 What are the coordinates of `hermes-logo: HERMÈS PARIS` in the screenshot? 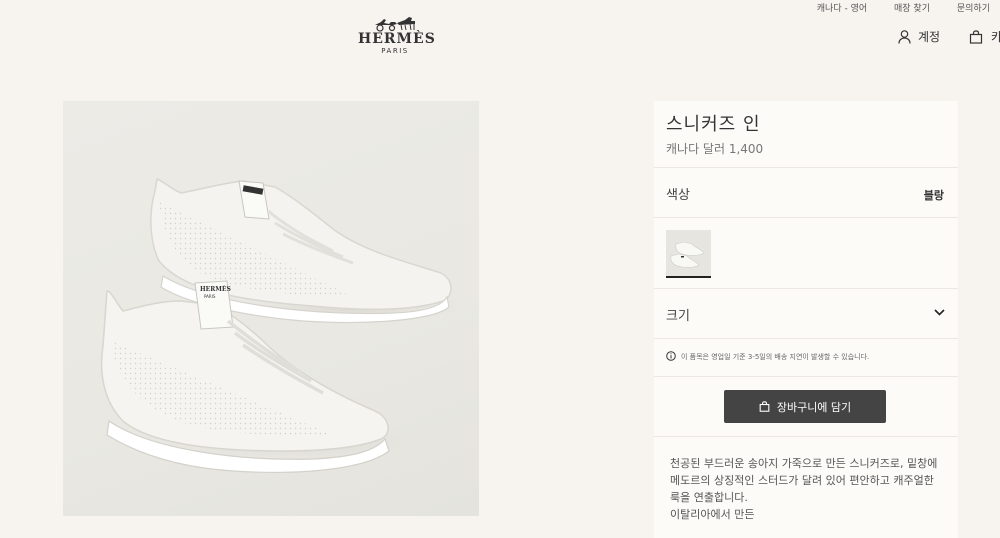 It's located at (397, 35).